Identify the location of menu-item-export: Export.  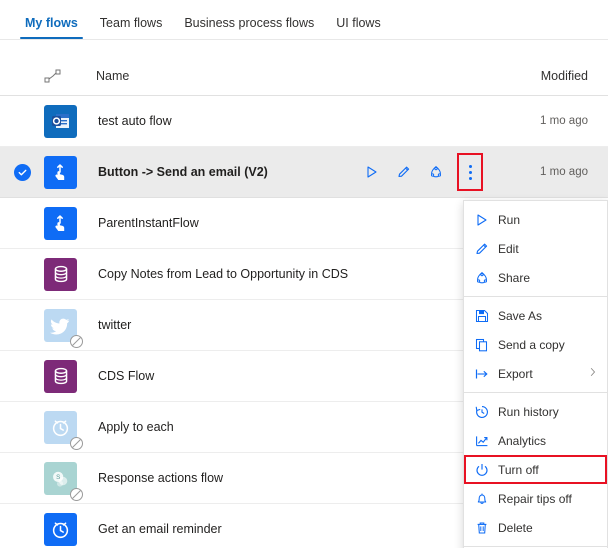
(535, 373).